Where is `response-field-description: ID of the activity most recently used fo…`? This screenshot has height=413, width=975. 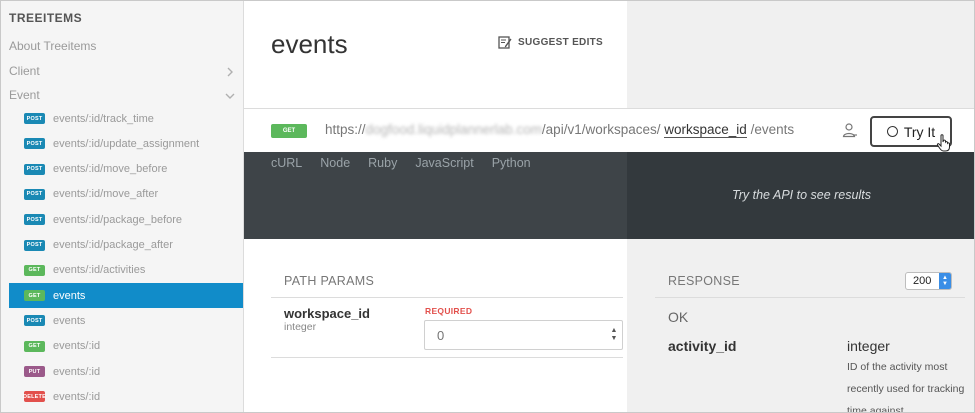
response-field-description: ID of the activity most recently used fo… is located at coordinates (906, 387).